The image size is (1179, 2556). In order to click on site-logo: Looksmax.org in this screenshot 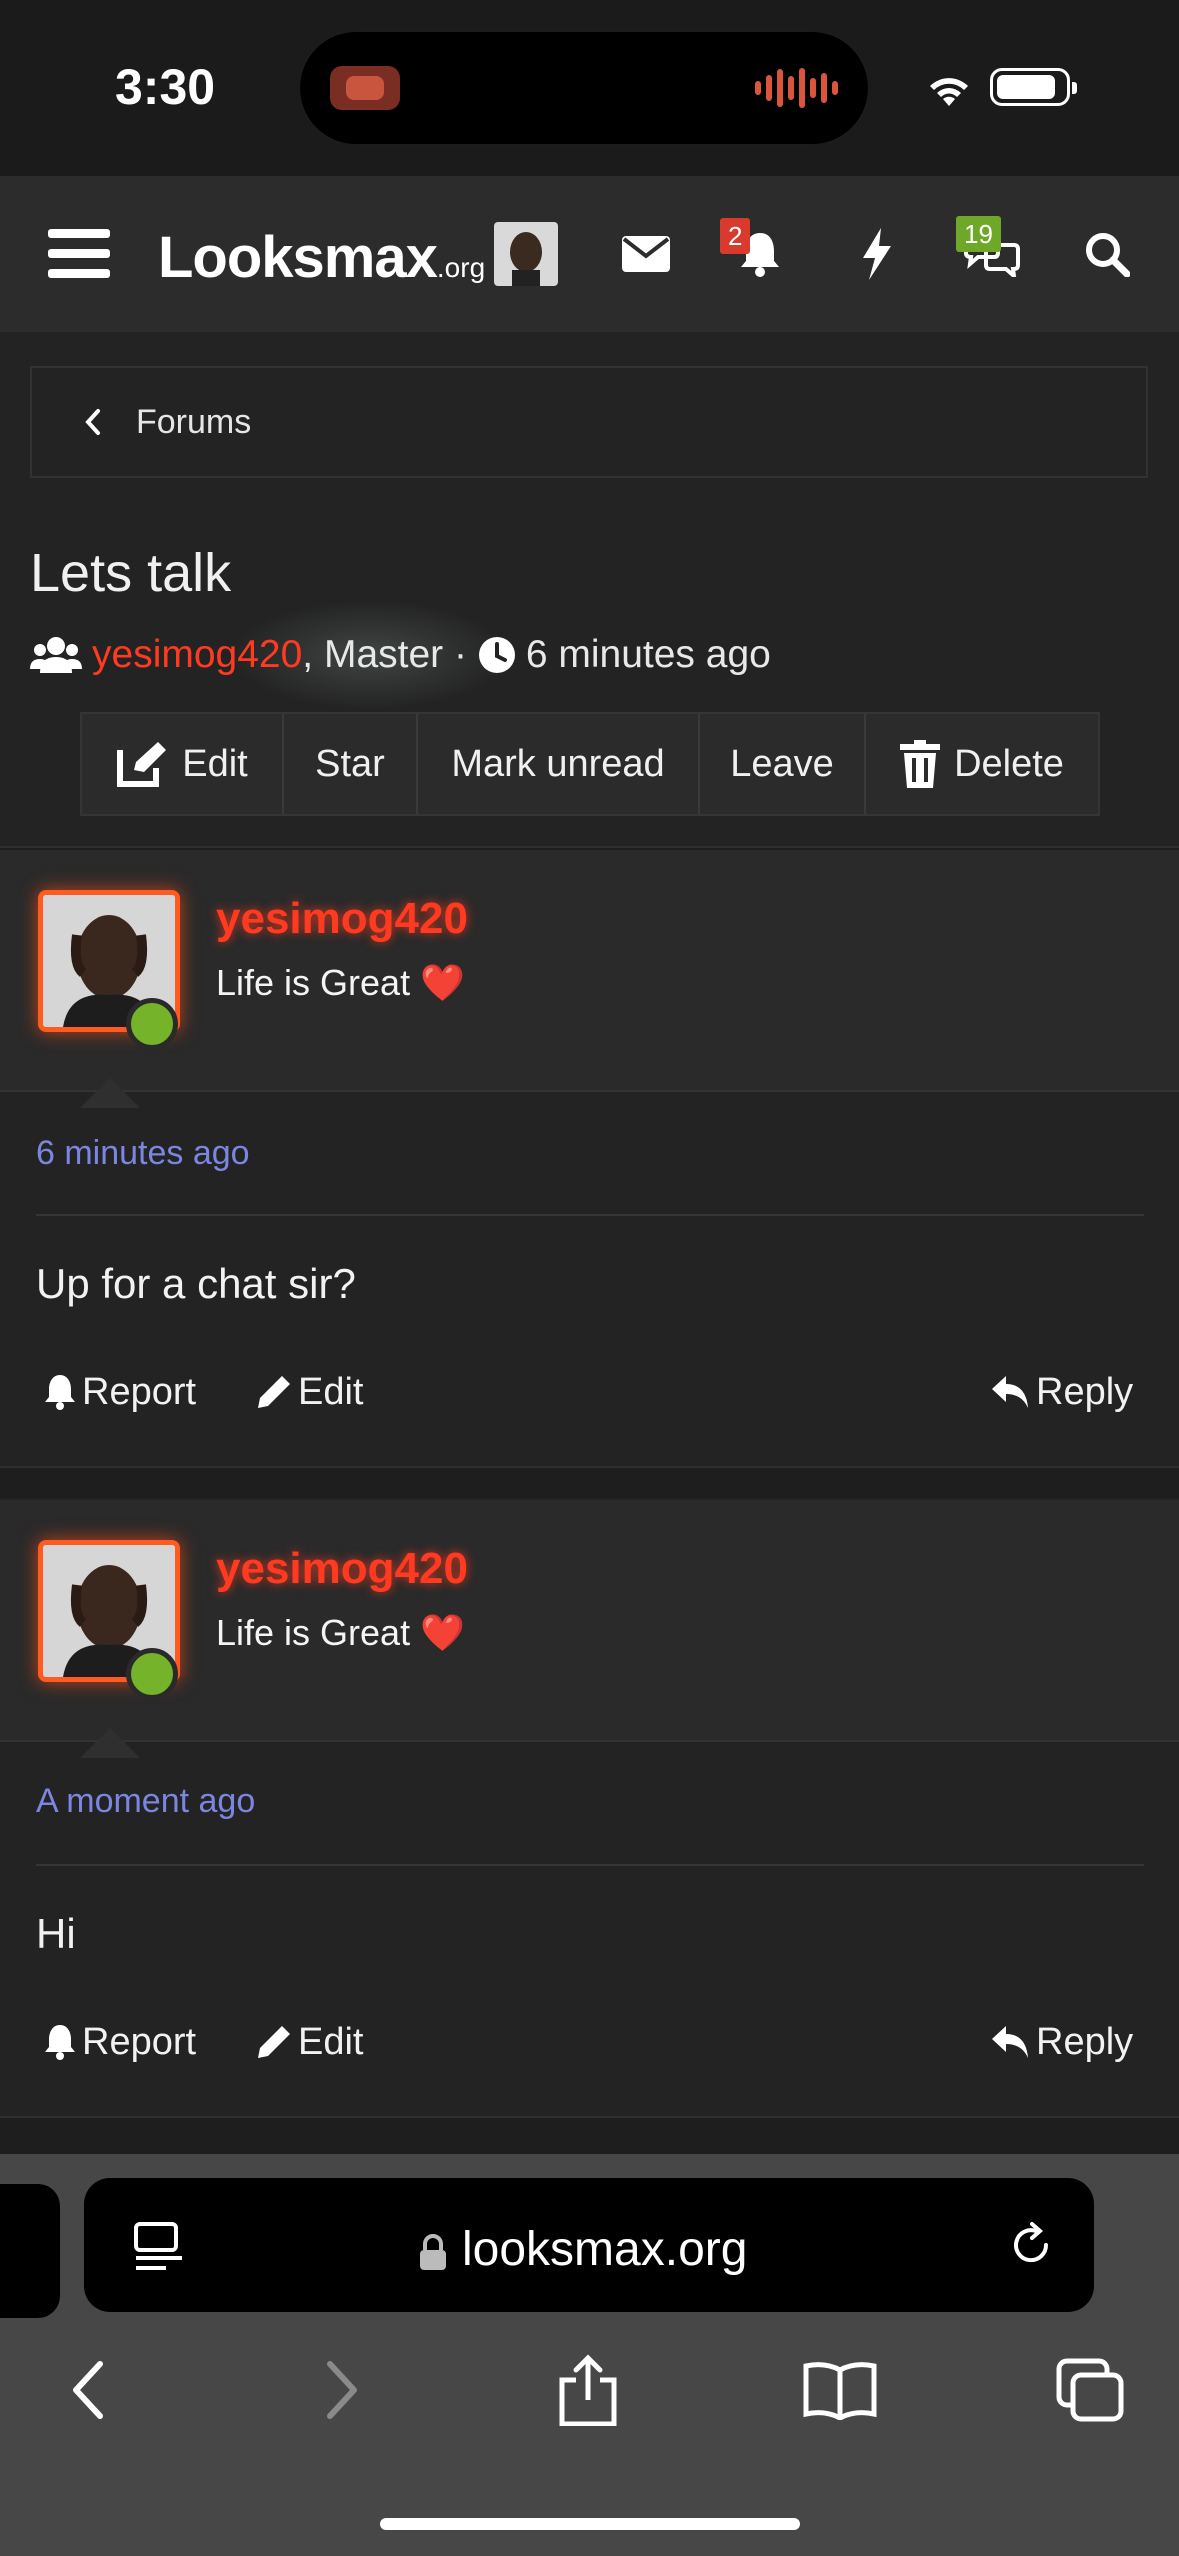, I will do `click(321, 257)`.